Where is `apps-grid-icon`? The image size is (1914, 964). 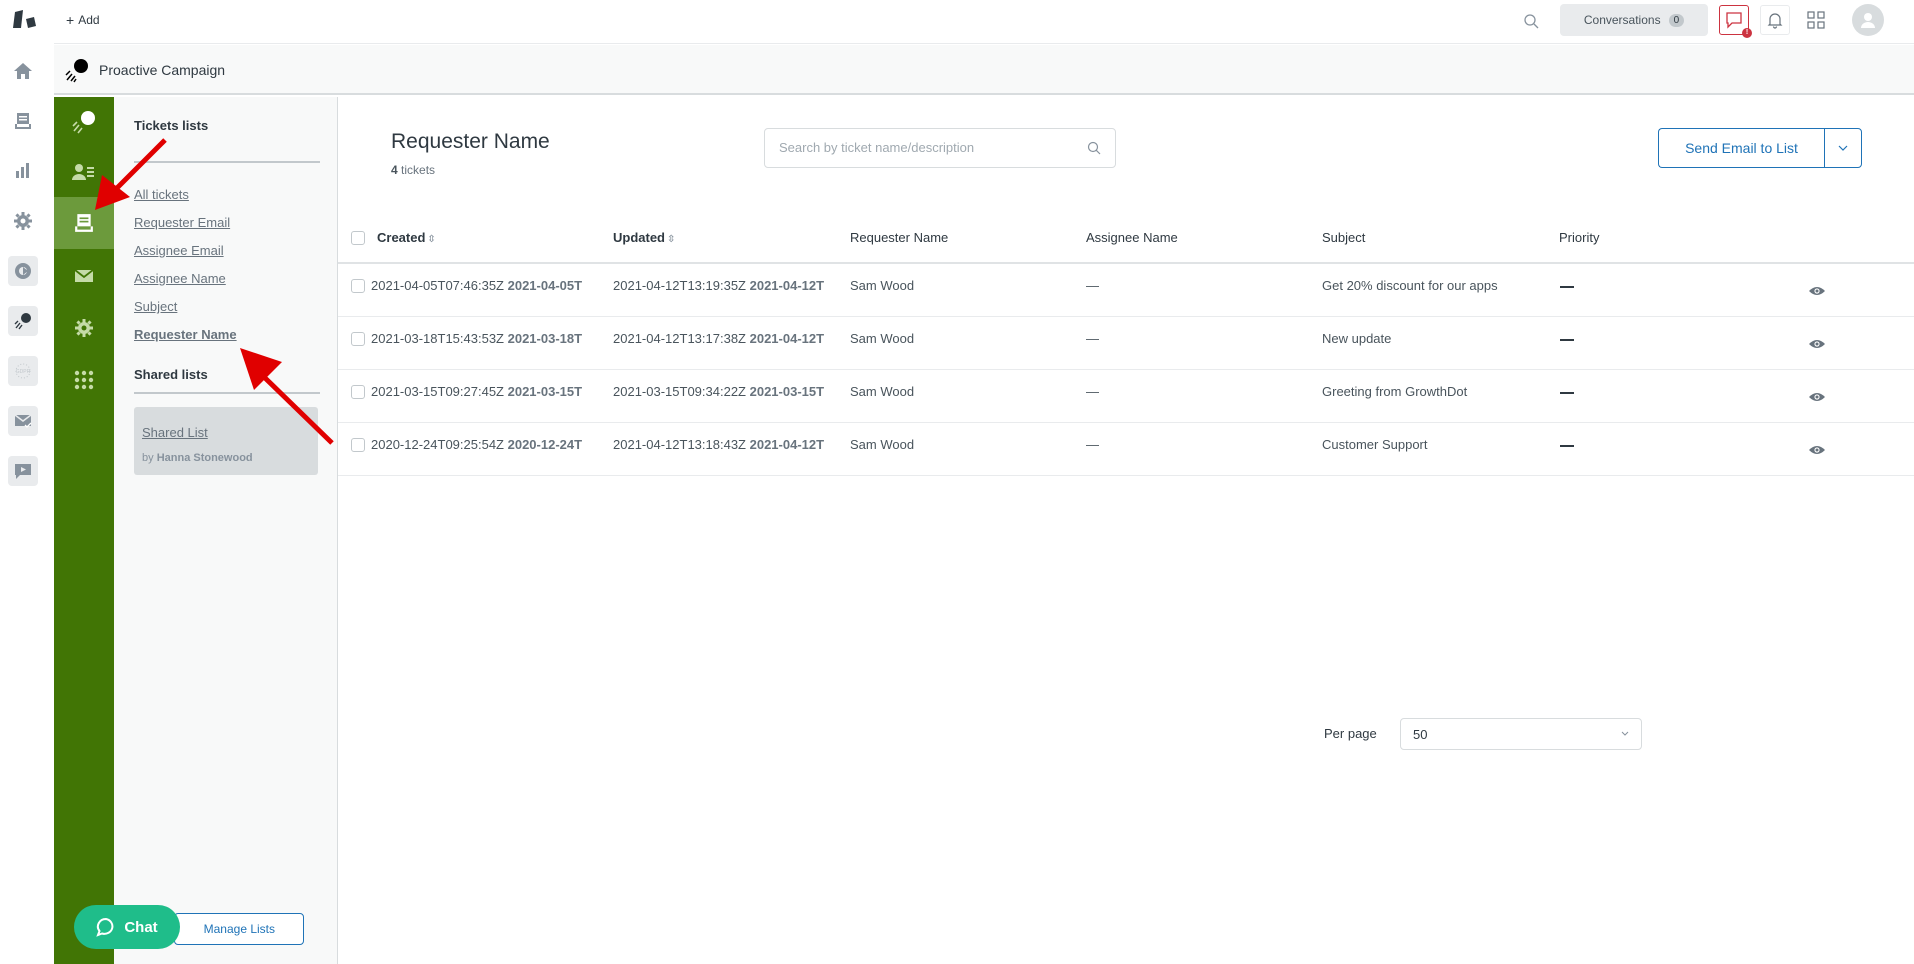
apps-grid-icon is located at coordinates (84, 380).